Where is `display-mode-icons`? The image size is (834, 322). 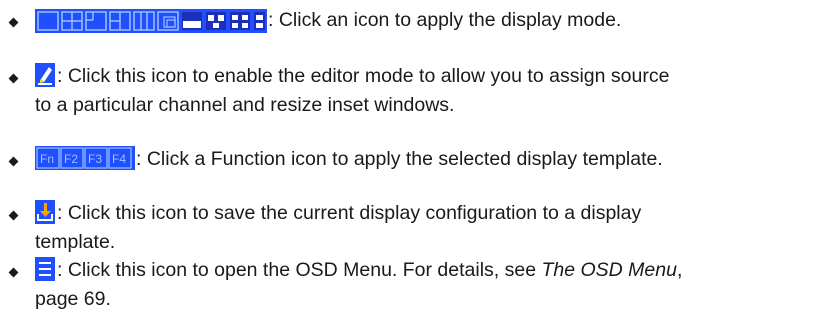
display-mode-icons is located at coordinates (151, 21).